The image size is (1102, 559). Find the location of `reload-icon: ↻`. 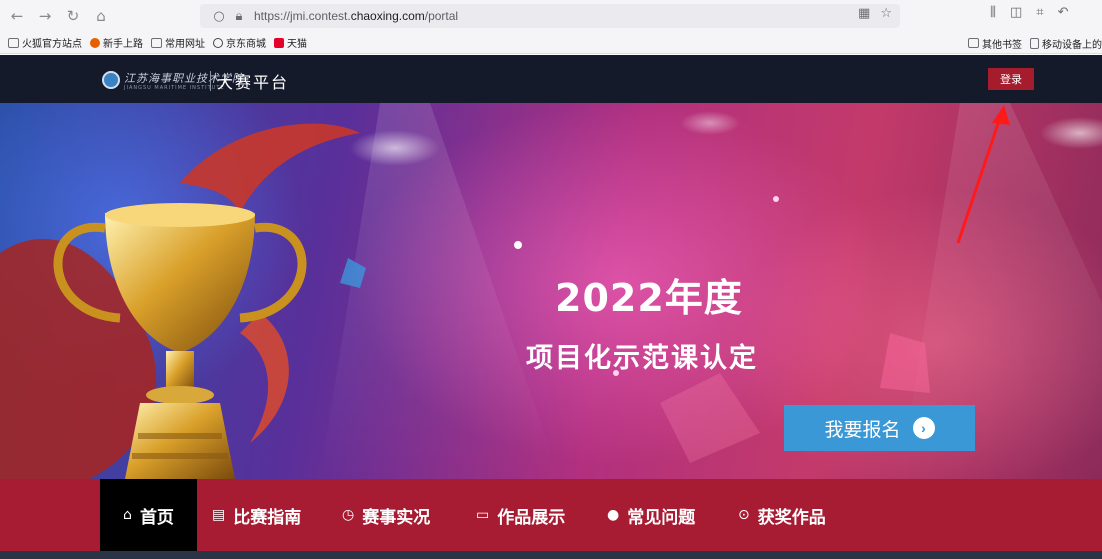

reload-icon: ↻ is located at coordinates (73, 16).